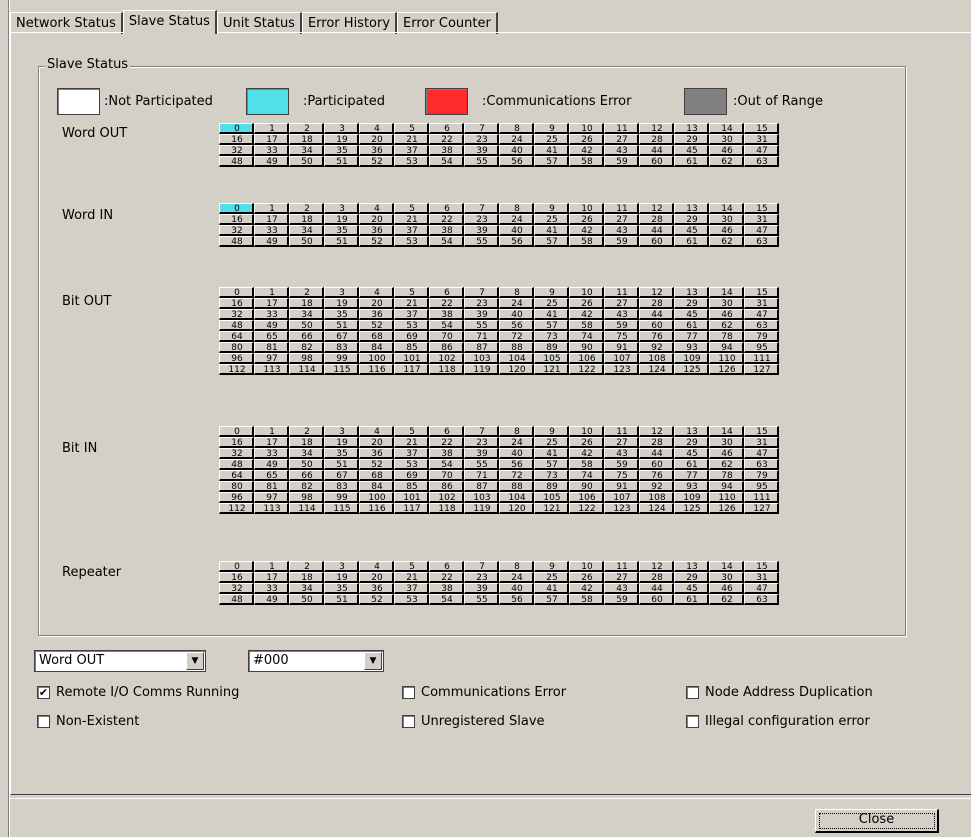  Describe the element at coordinates (236, 464) in the screenshot. I see `node-cell-48: 48` at that location.